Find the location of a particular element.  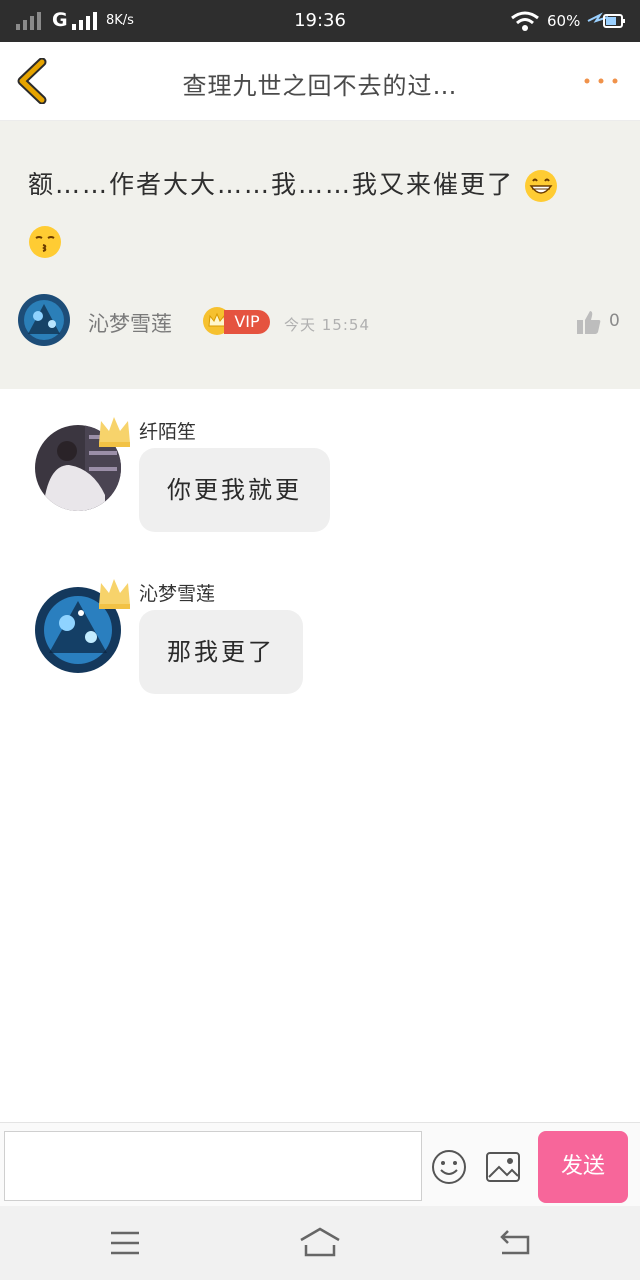

reply-author-name: 沁梦雪莲 is located at coordinates (177, 592).